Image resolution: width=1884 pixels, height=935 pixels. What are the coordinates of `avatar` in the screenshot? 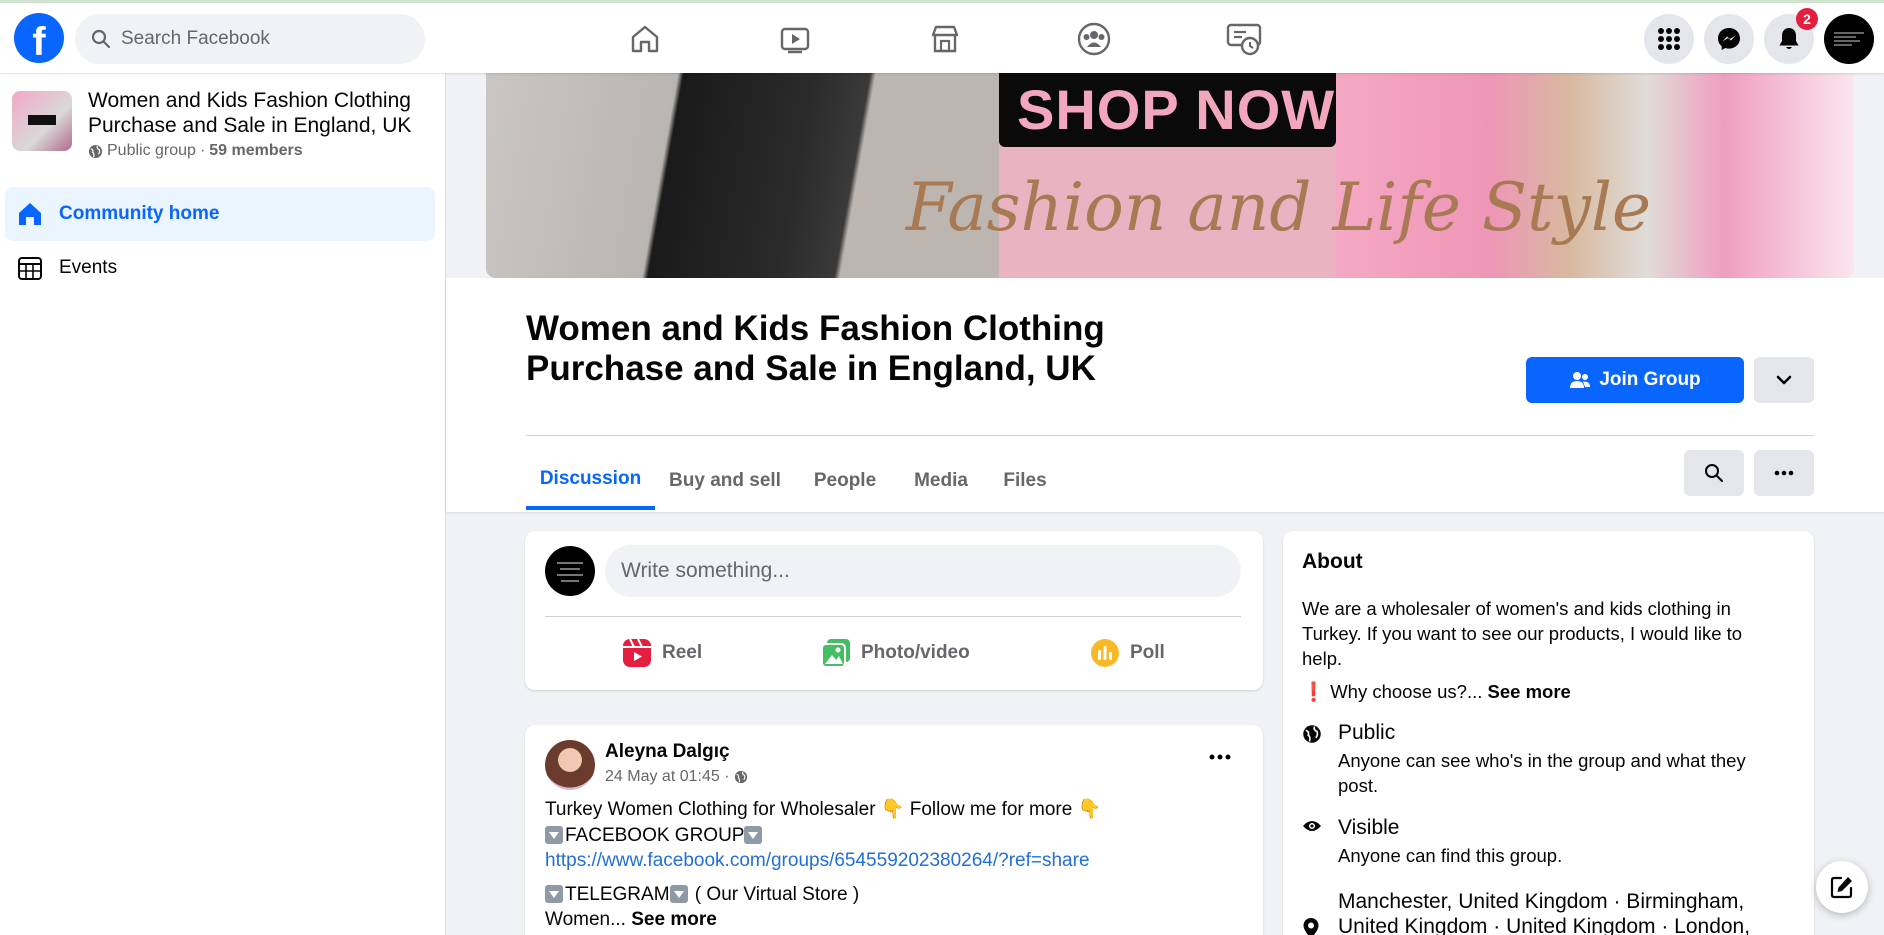 It's located at (570, 571).